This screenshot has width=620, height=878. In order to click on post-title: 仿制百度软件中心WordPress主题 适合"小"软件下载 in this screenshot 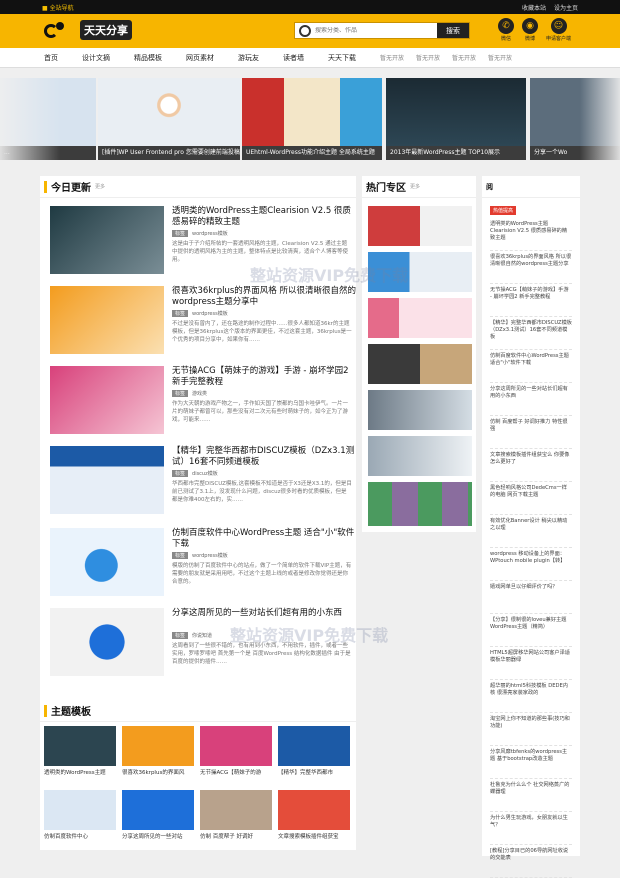, I will do `click(265, 539)`.